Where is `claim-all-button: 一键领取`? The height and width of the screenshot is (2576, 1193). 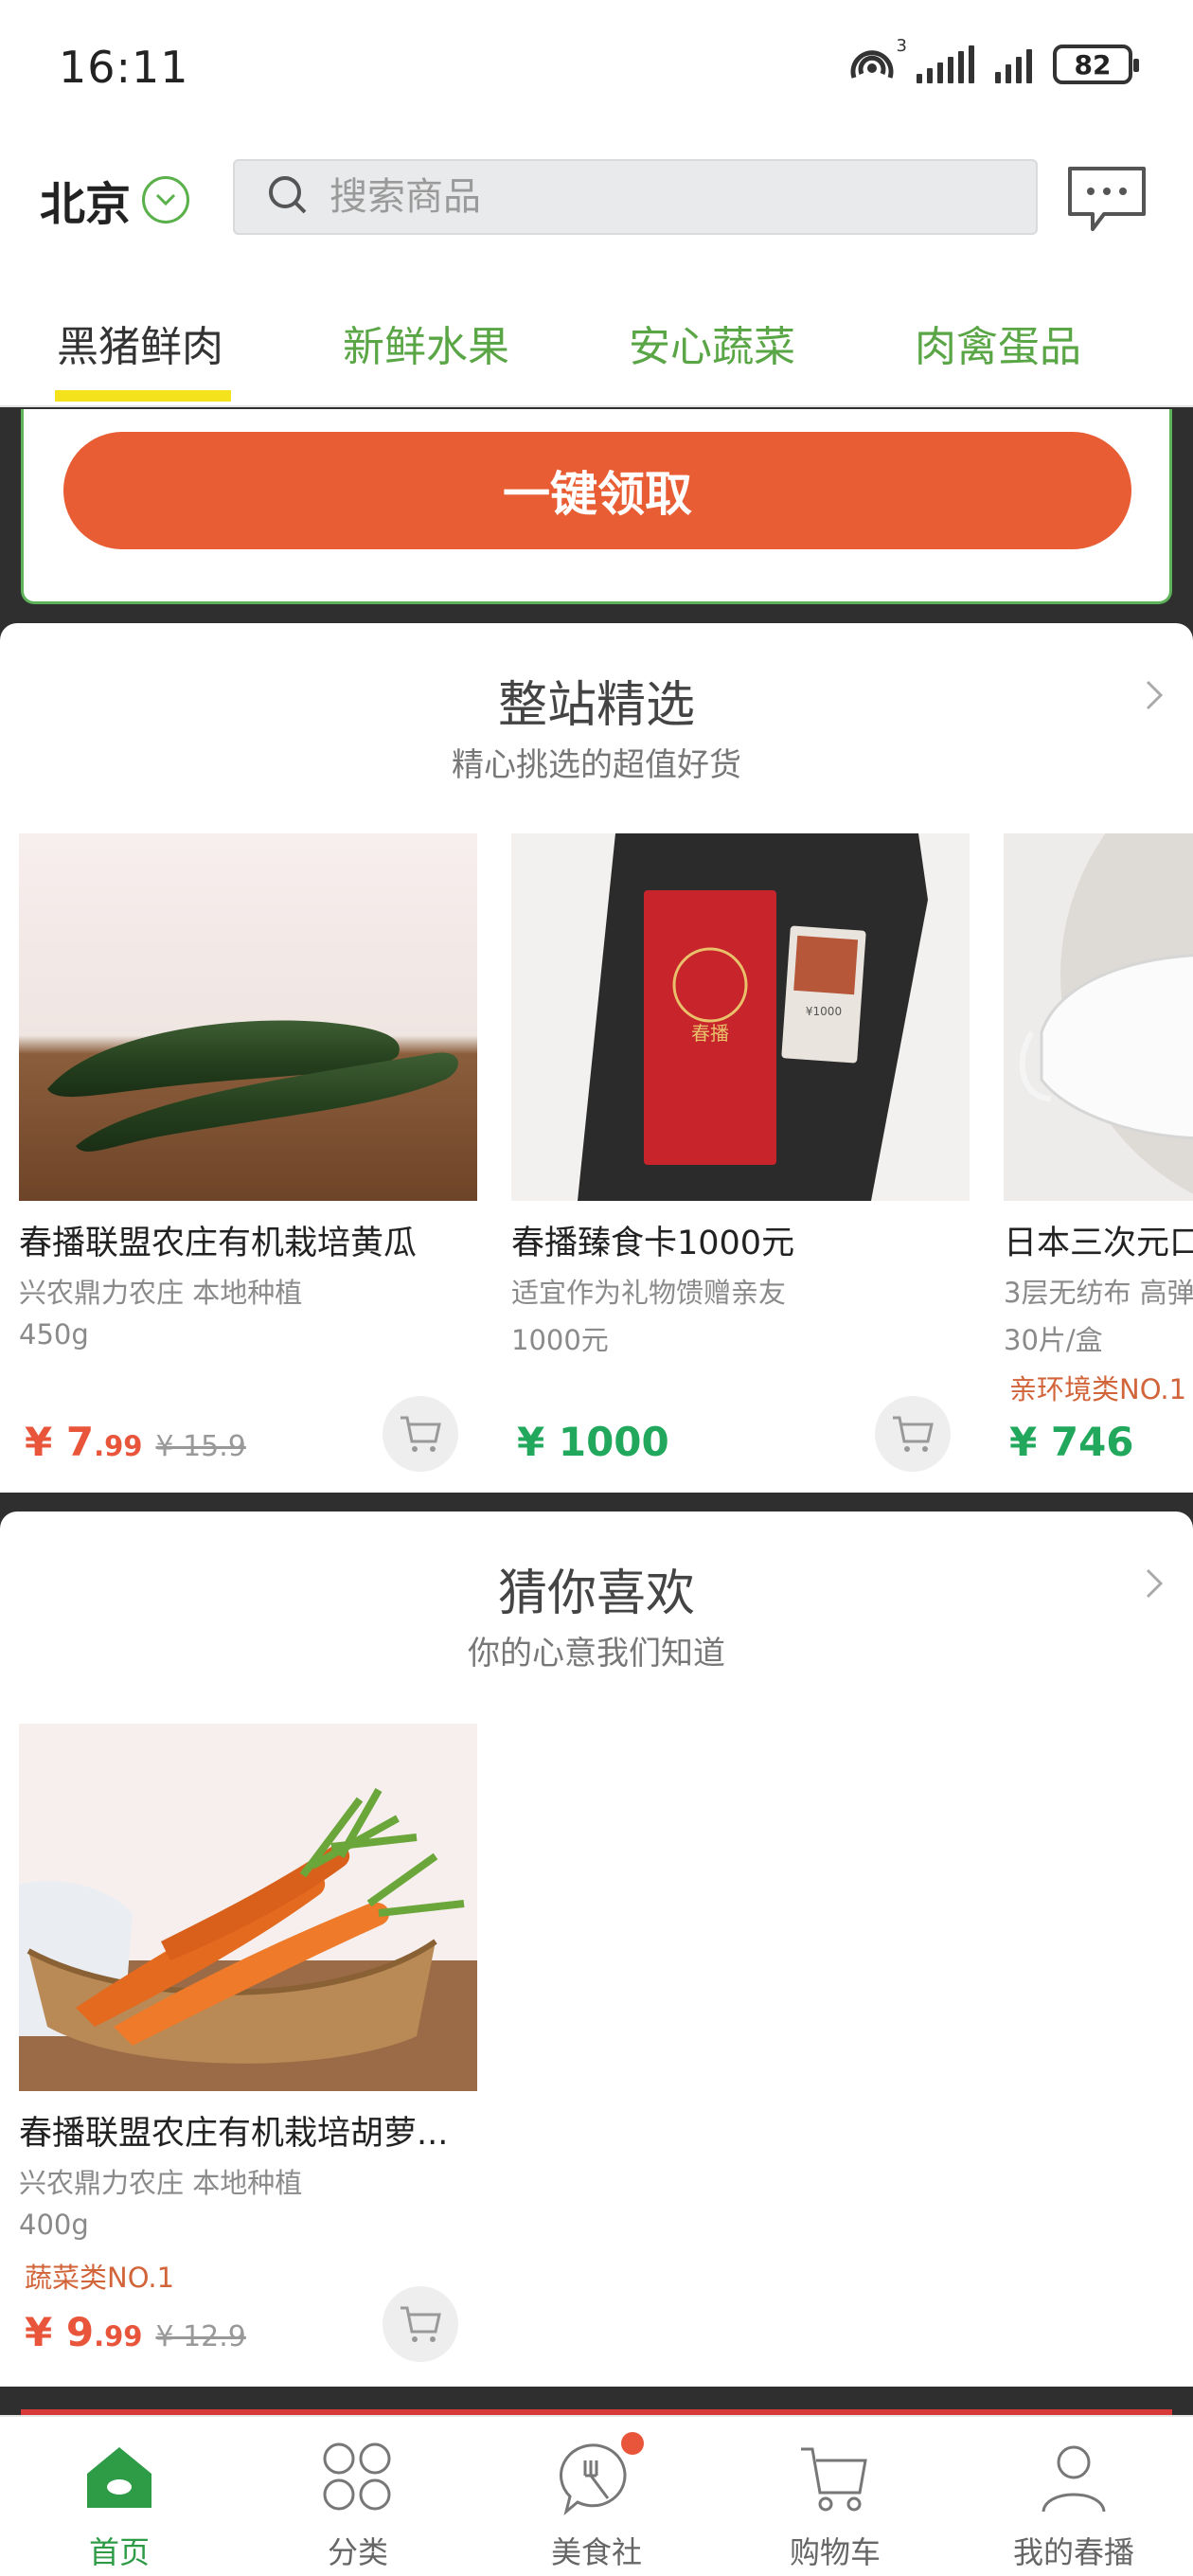
claim-all-button: 一键领取 is located at coordinates (597, 490).